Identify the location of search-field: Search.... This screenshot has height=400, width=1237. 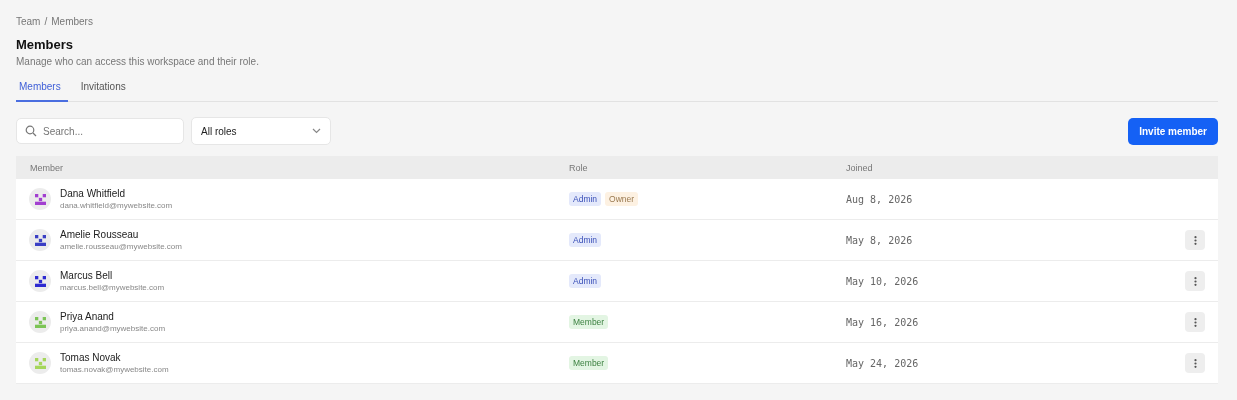
(100, 131).